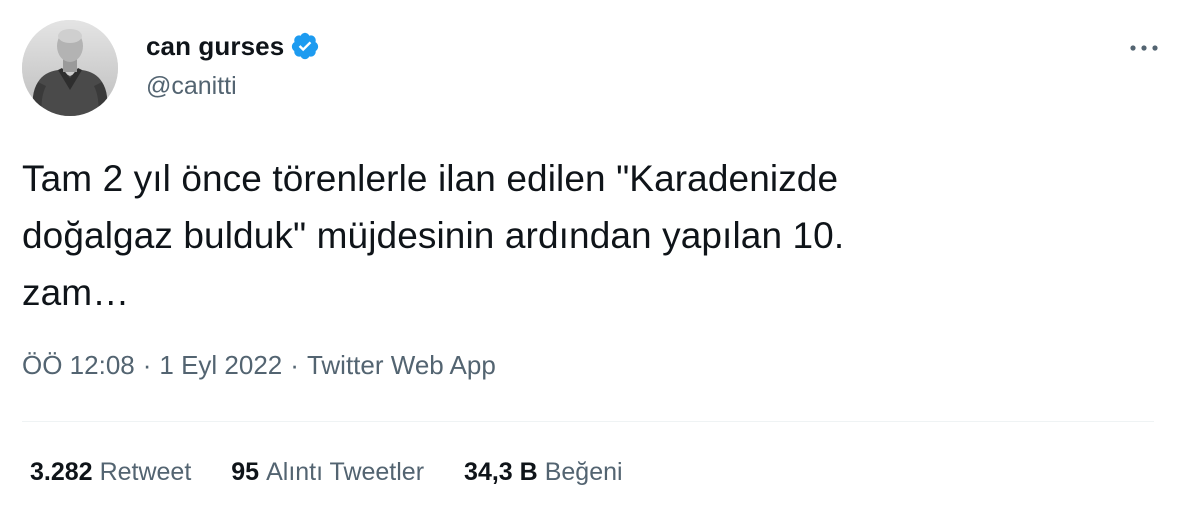 This screenshot has height=524, width=1186. Describe the element at coordinates (501, 472) in the screenshot. I see `stat-count: 34,3 B` at that location.